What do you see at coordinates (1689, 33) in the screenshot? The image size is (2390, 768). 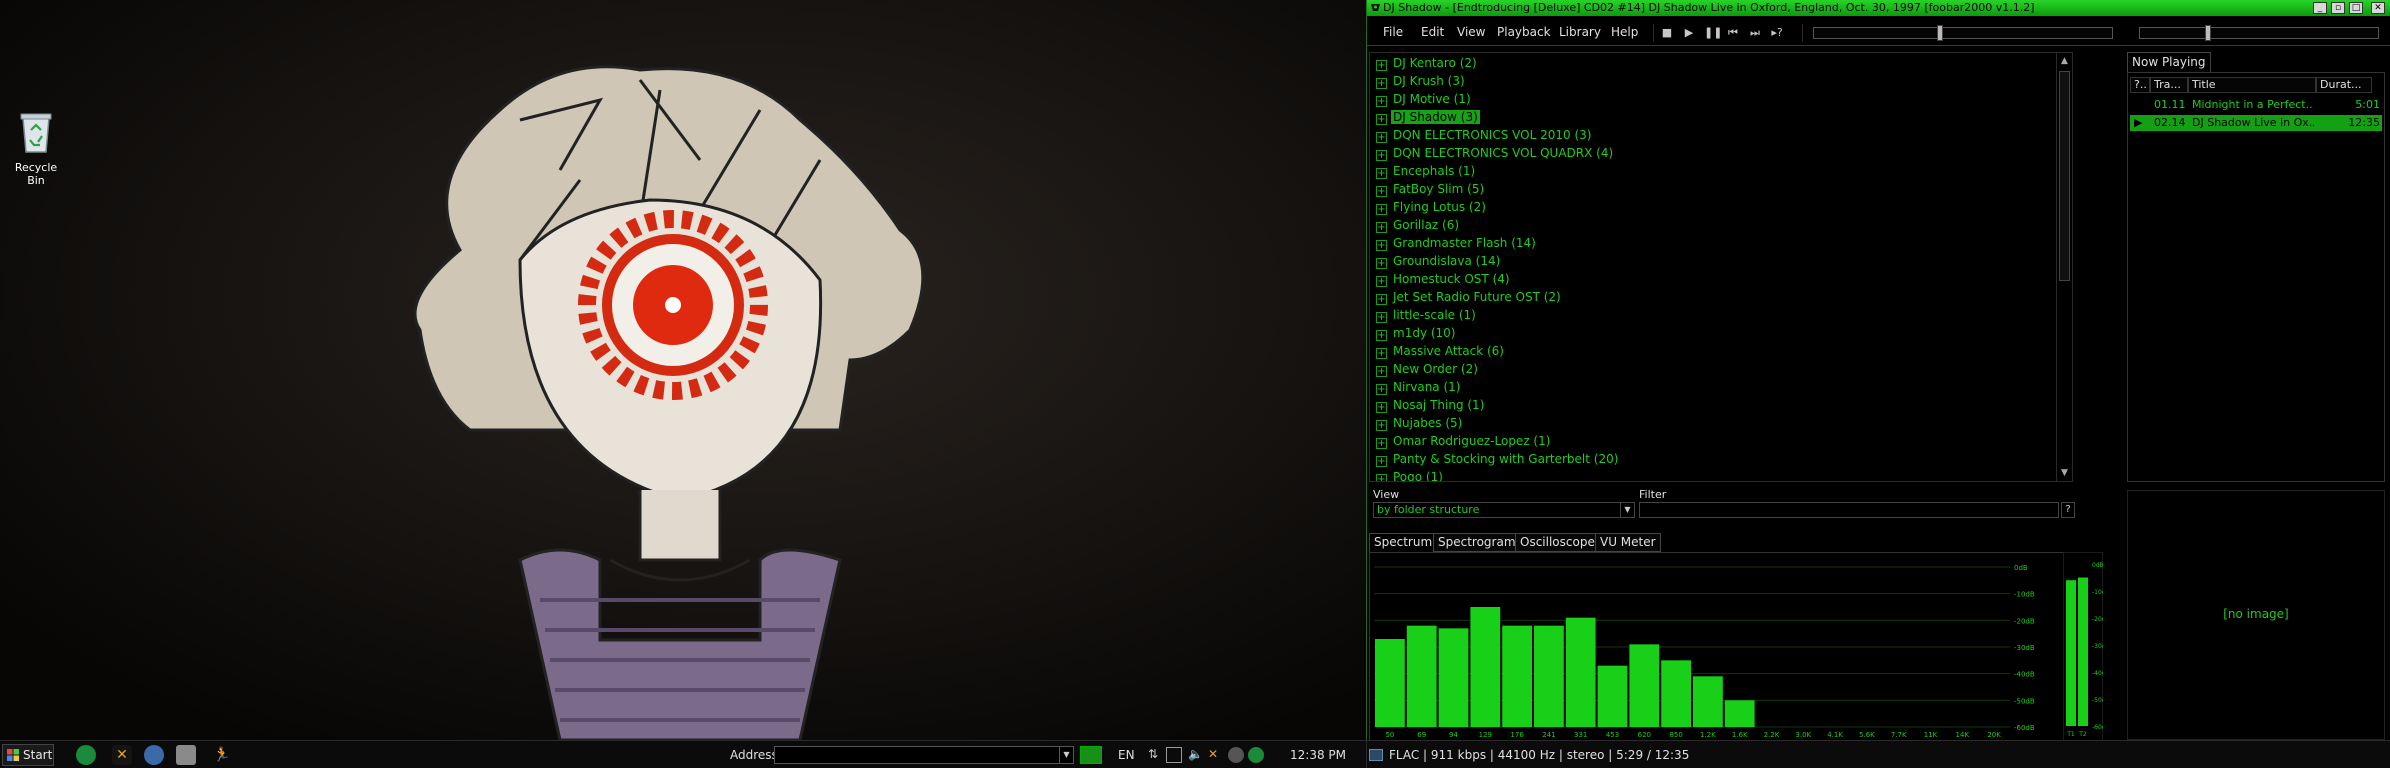 I see `play-button: ▶` at bounding box center [1689, 33].